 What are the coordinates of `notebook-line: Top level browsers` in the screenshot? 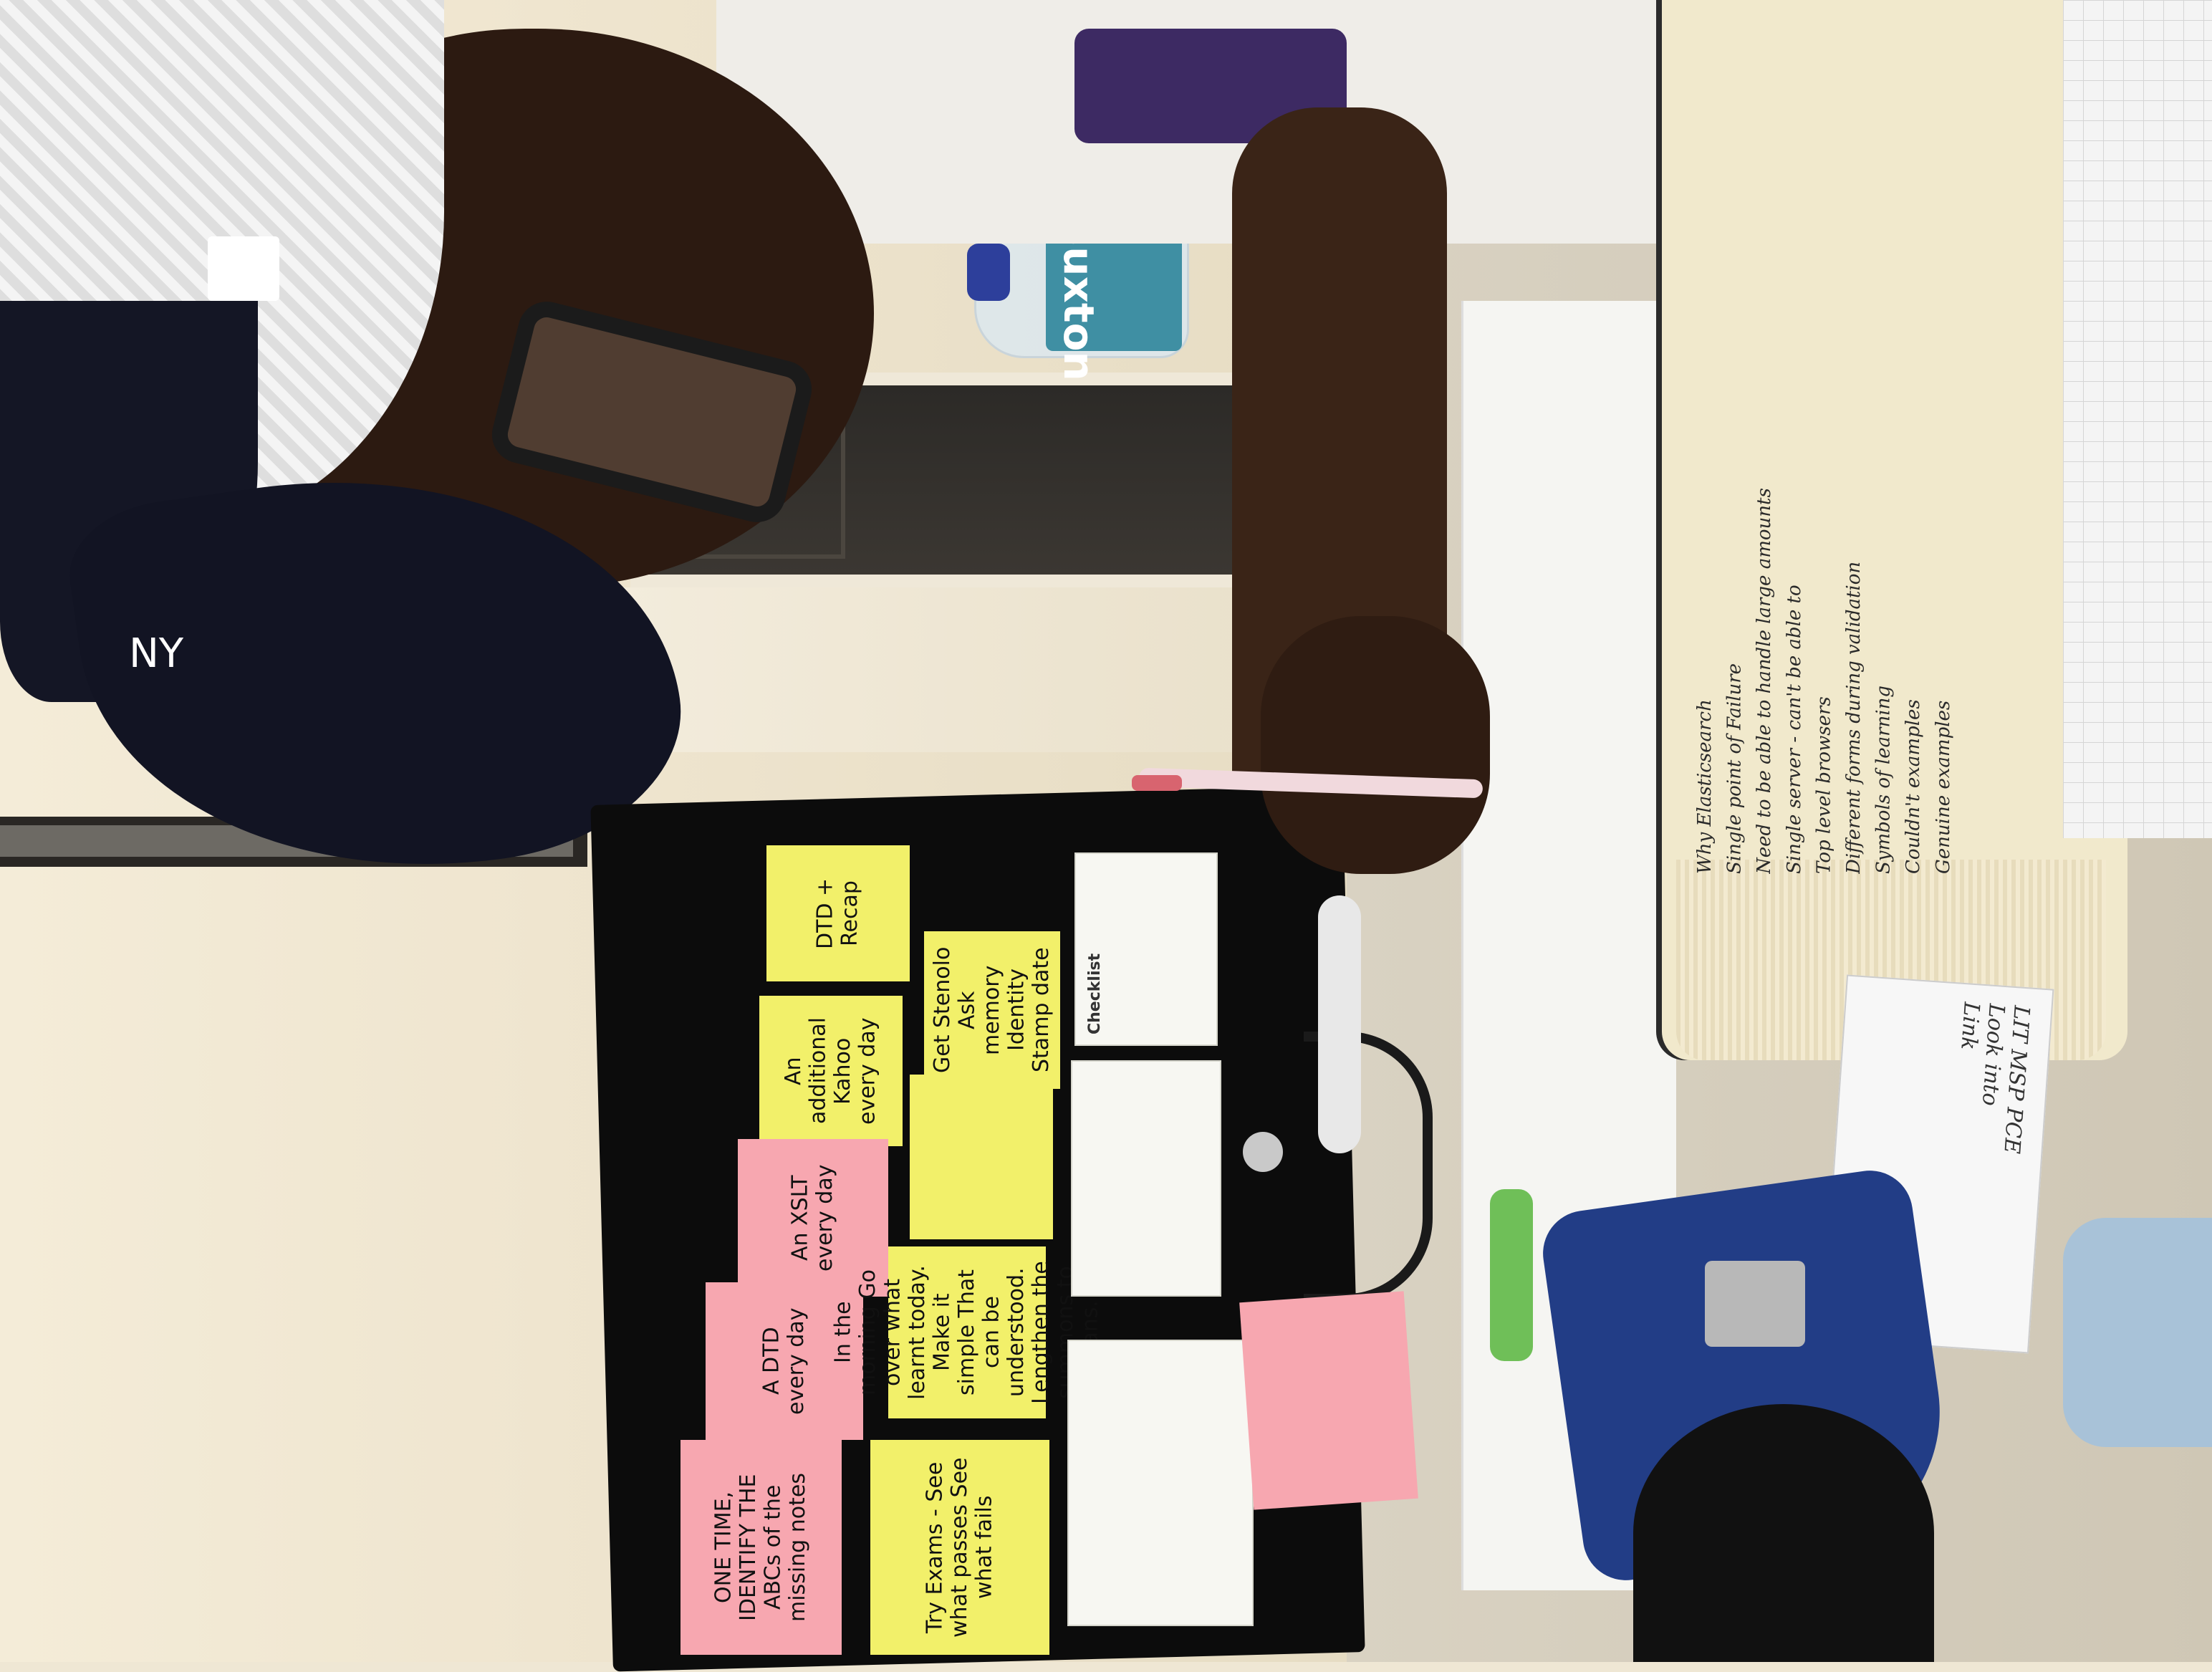 It's located at (1824, 785).